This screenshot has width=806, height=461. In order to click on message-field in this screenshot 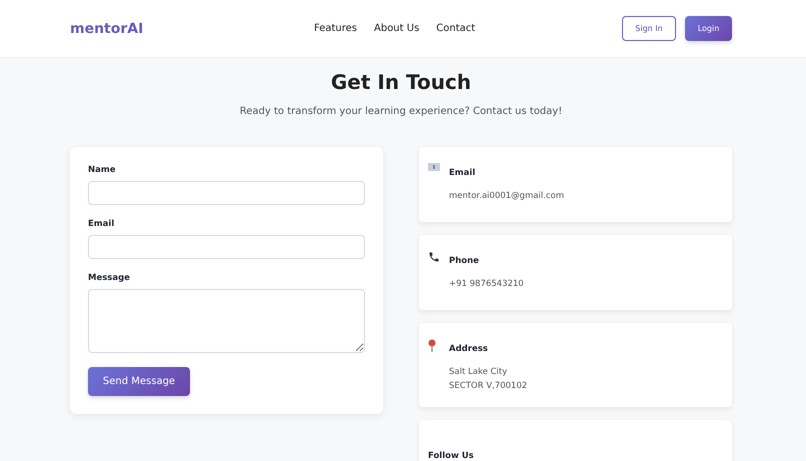, I will do `click(226, 321)`.